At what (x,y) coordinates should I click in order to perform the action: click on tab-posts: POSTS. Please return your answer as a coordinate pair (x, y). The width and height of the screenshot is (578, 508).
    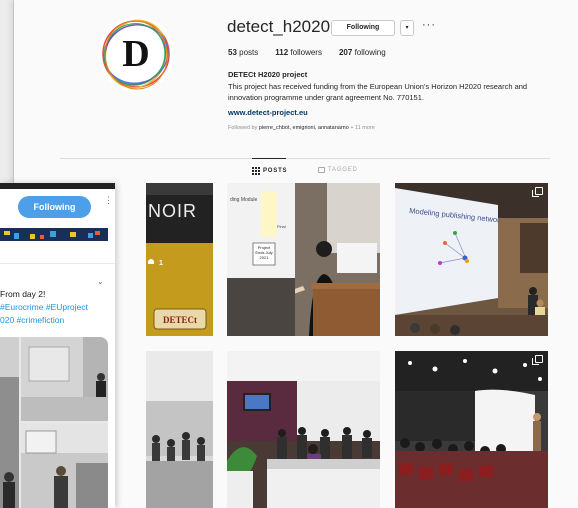
    Looking at the image, I should click on (269, 166).